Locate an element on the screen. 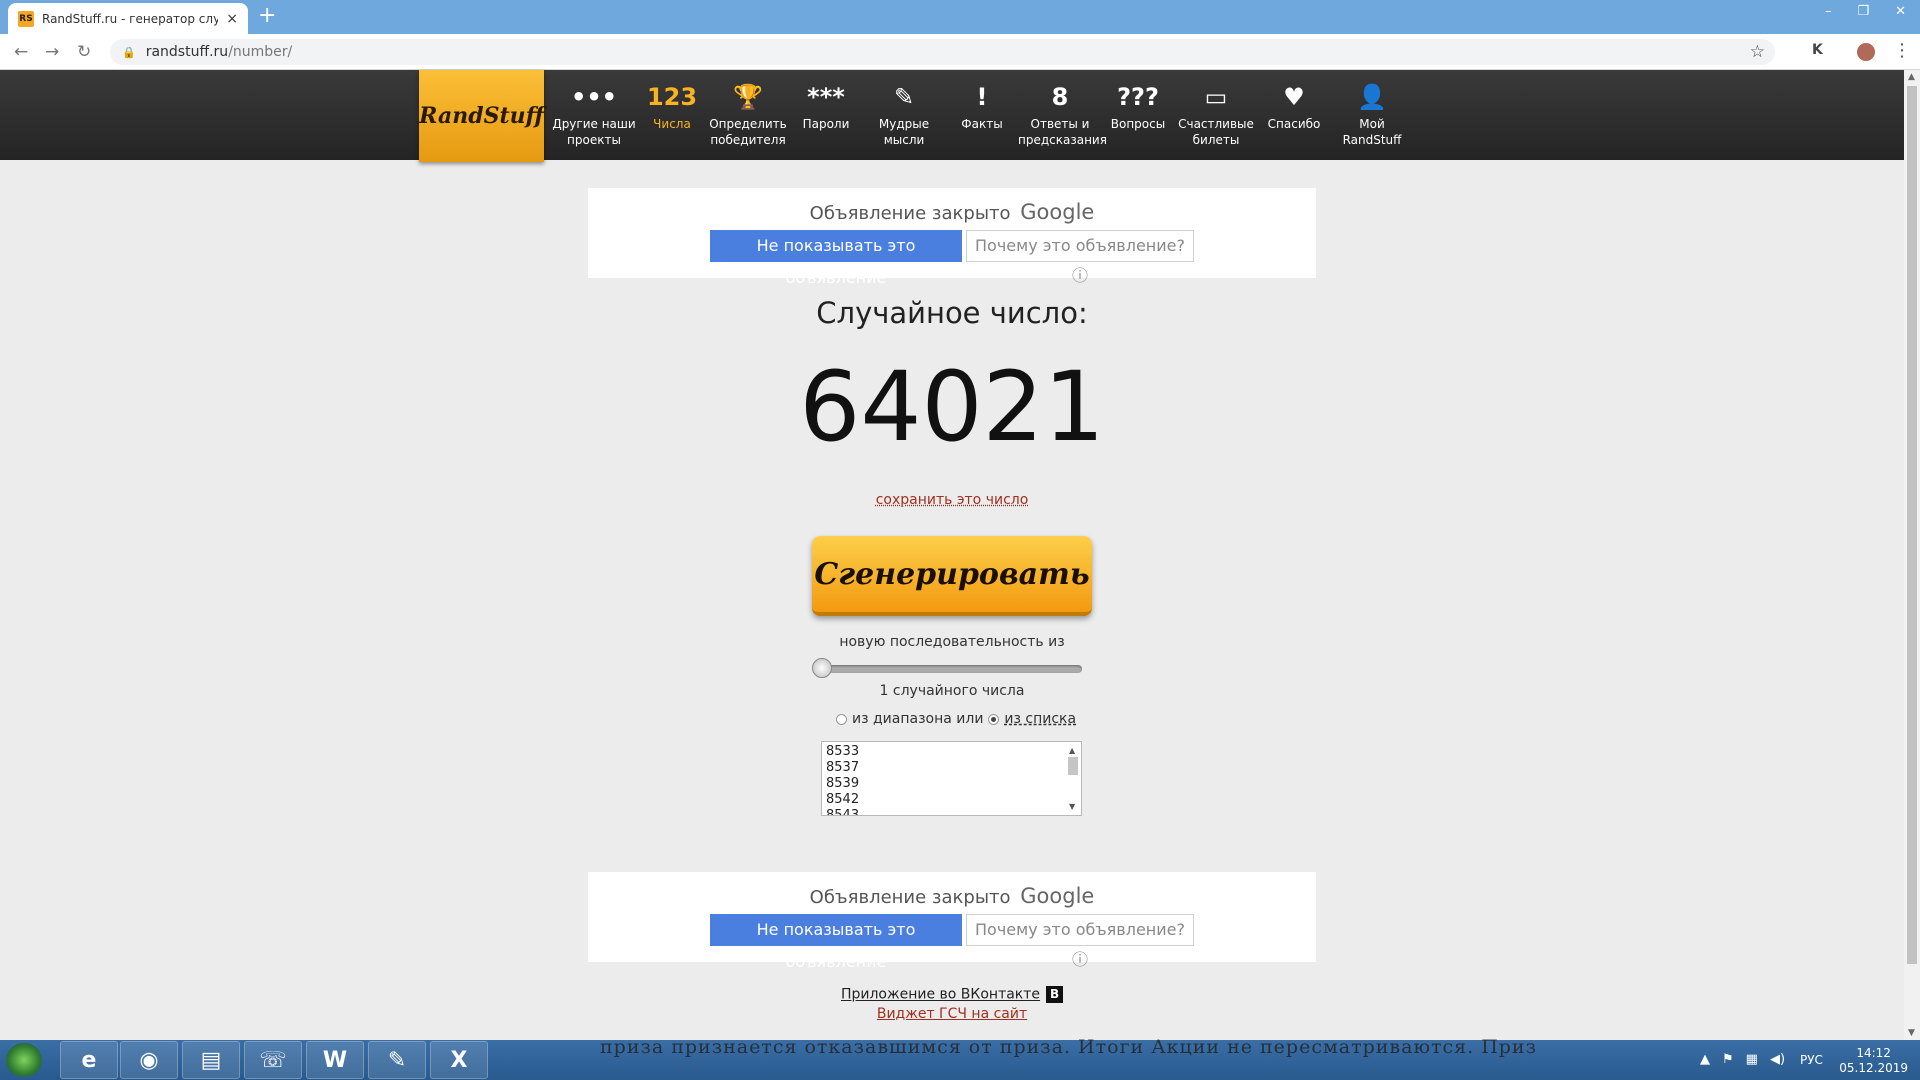 This screenshot has width=1920, height=1080. nav-passwords: *** Пароли is located at coordinates (826, 105).